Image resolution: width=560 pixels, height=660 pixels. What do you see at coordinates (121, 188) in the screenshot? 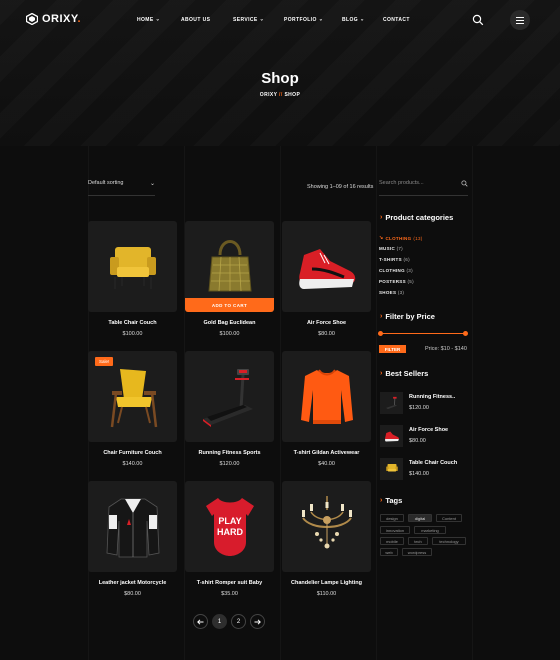
I see `sort-select: Default sorting ⌄` at bounding box center [121, 188].